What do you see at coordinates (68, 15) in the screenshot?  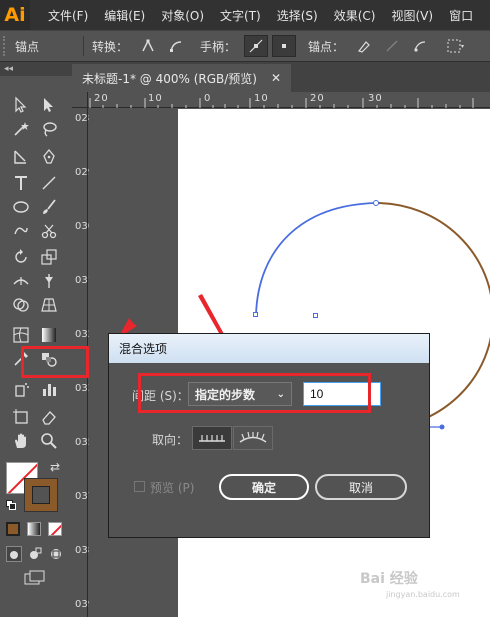 I see `menu-file: 文件(F)` at bounding box center [68, 15].